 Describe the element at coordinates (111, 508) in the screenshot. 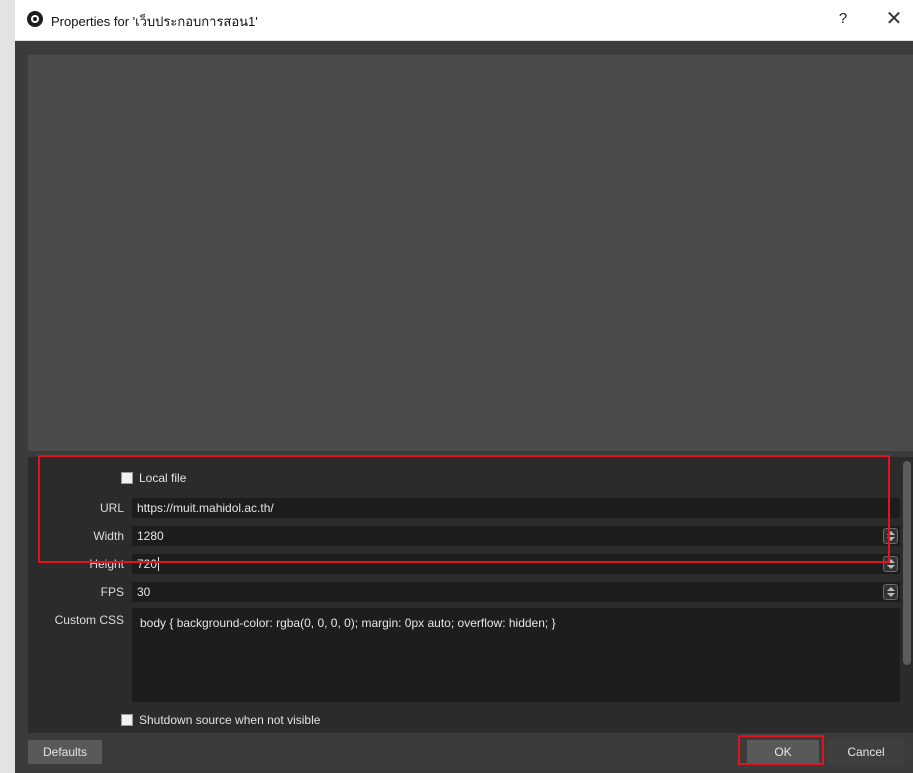

I see `url-label: URL` at that location.